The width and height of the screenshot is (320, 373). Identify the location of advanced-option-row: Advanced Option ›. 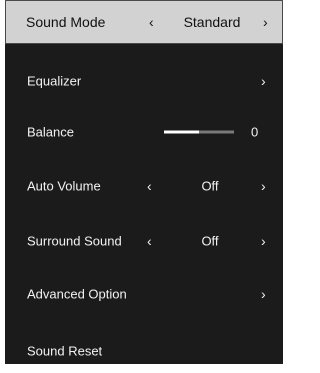
(144, 294).